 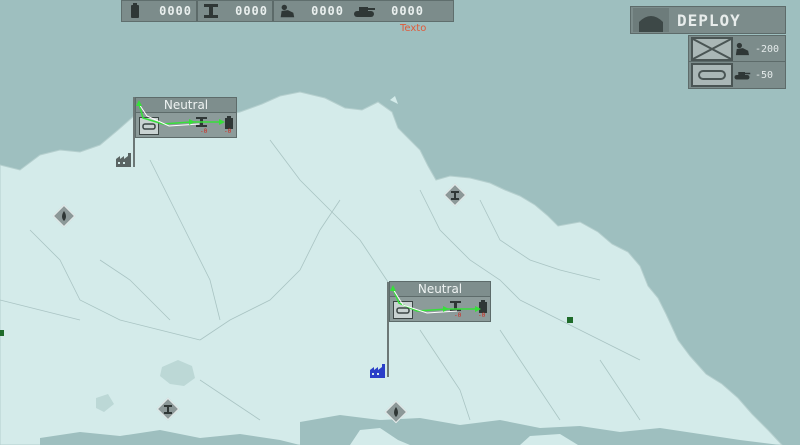 I want to click on tanks-counter: 0000, so click(x=388, y=11).